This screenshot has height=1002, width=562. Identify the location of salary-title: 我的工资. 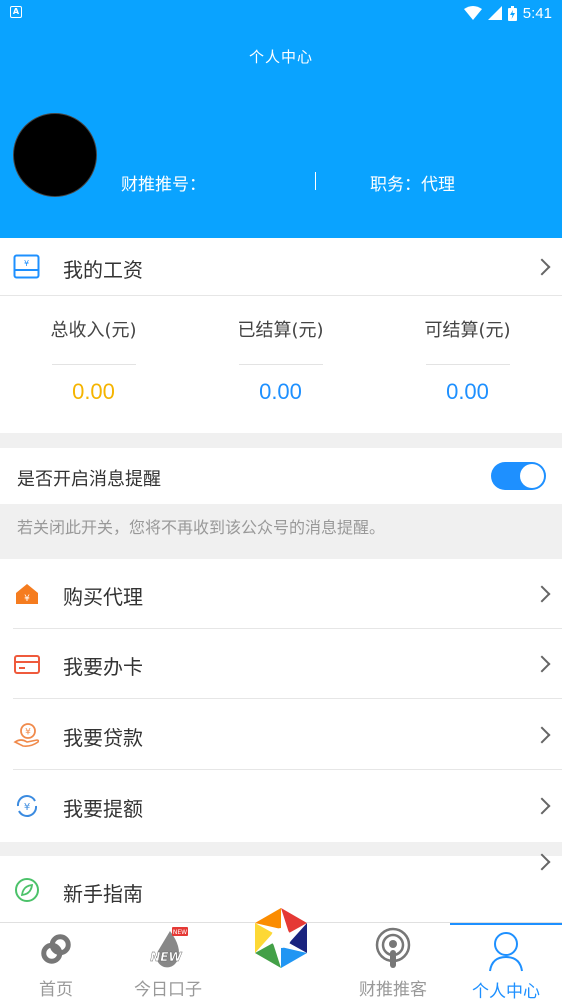
(103, 270).